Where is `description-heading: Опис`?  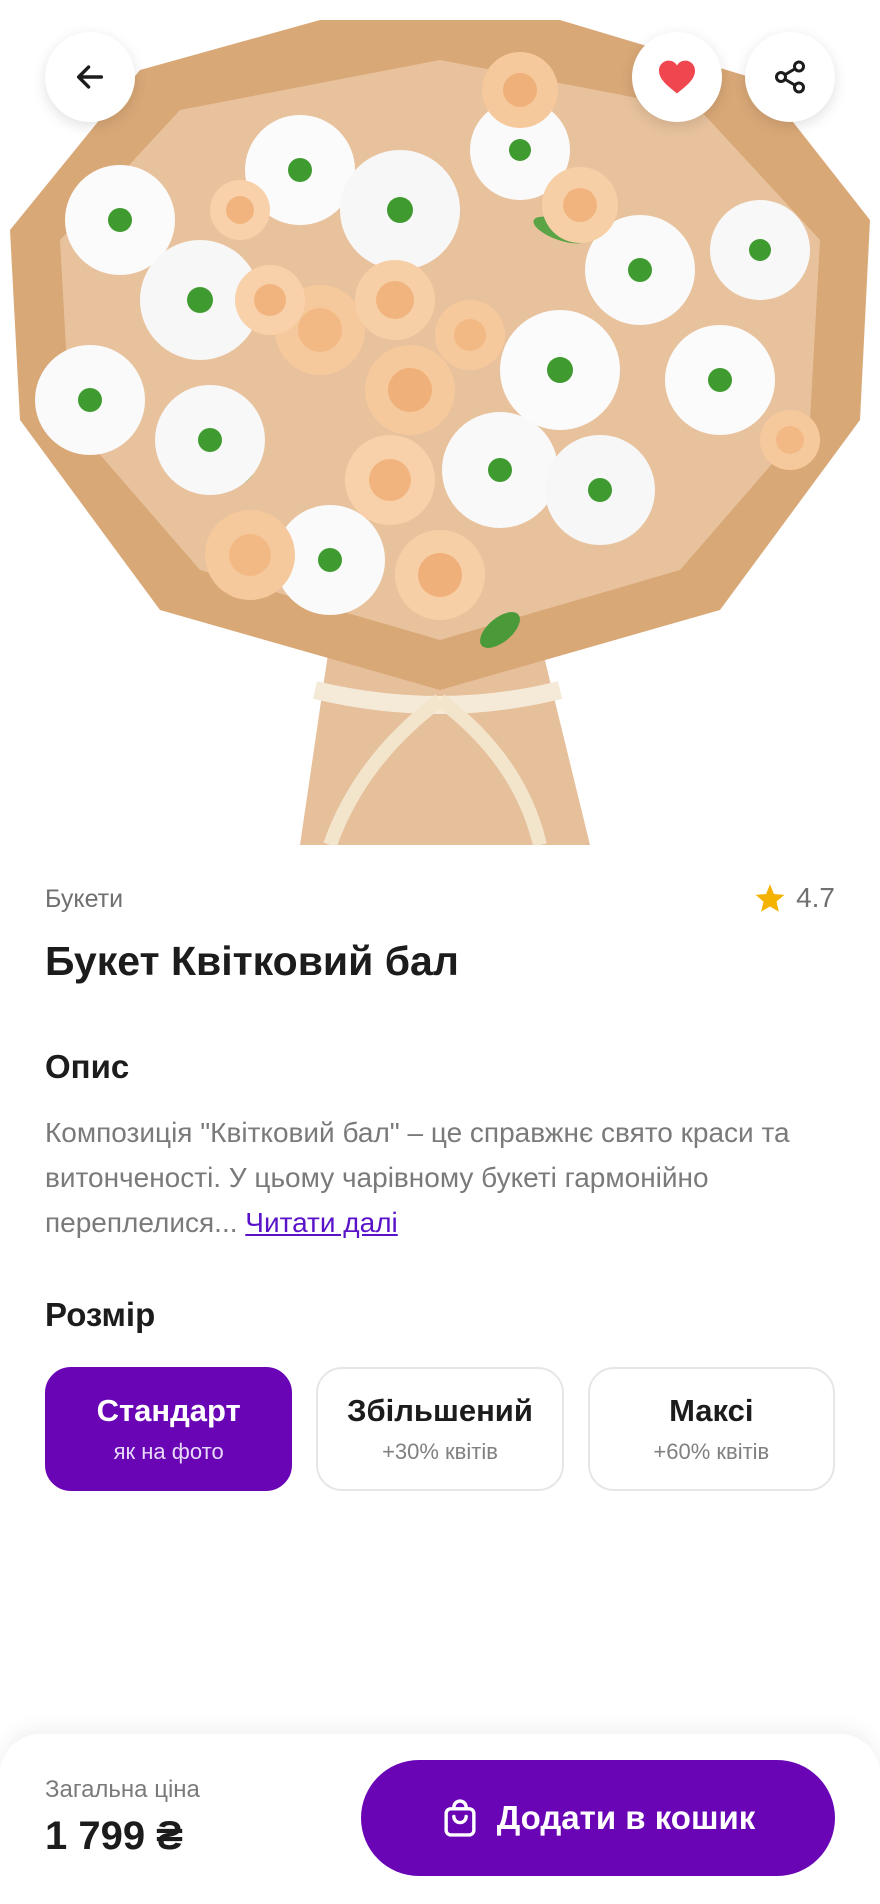
description-heading: Опис is located at coordinates (87, 1066).